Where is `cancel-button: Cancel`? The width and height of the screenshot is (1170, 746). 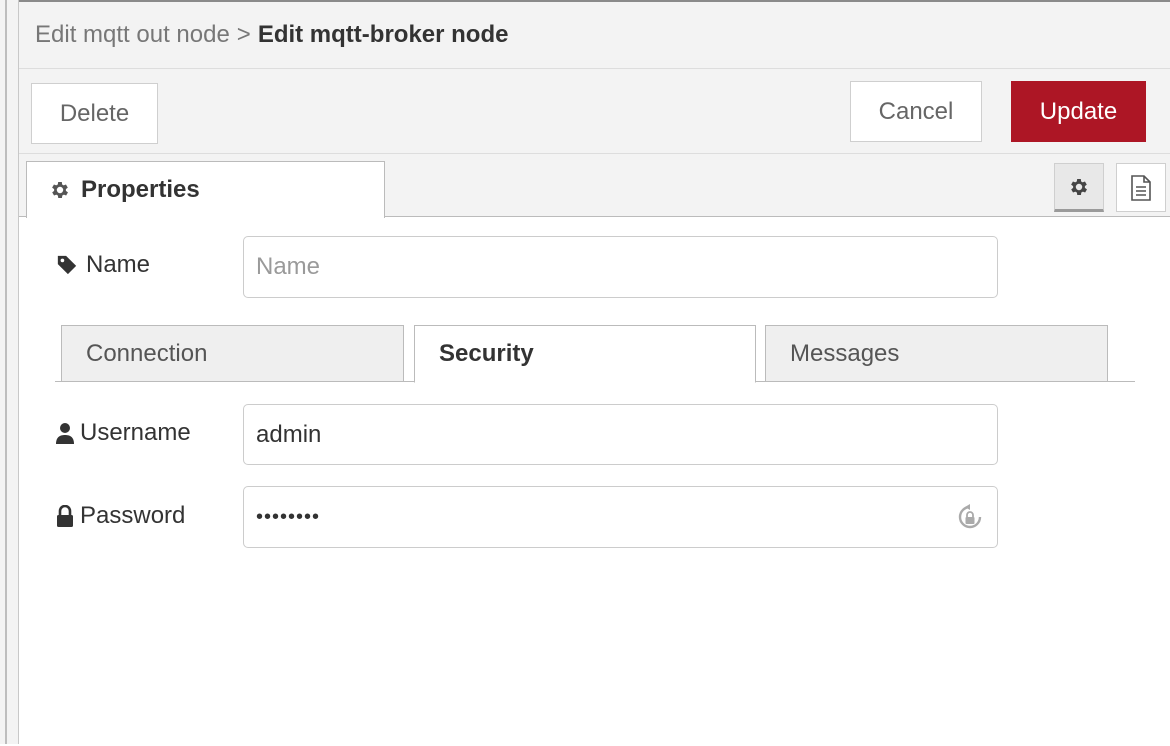
cancel-button: Cancel is located at coordinates (916, 111).